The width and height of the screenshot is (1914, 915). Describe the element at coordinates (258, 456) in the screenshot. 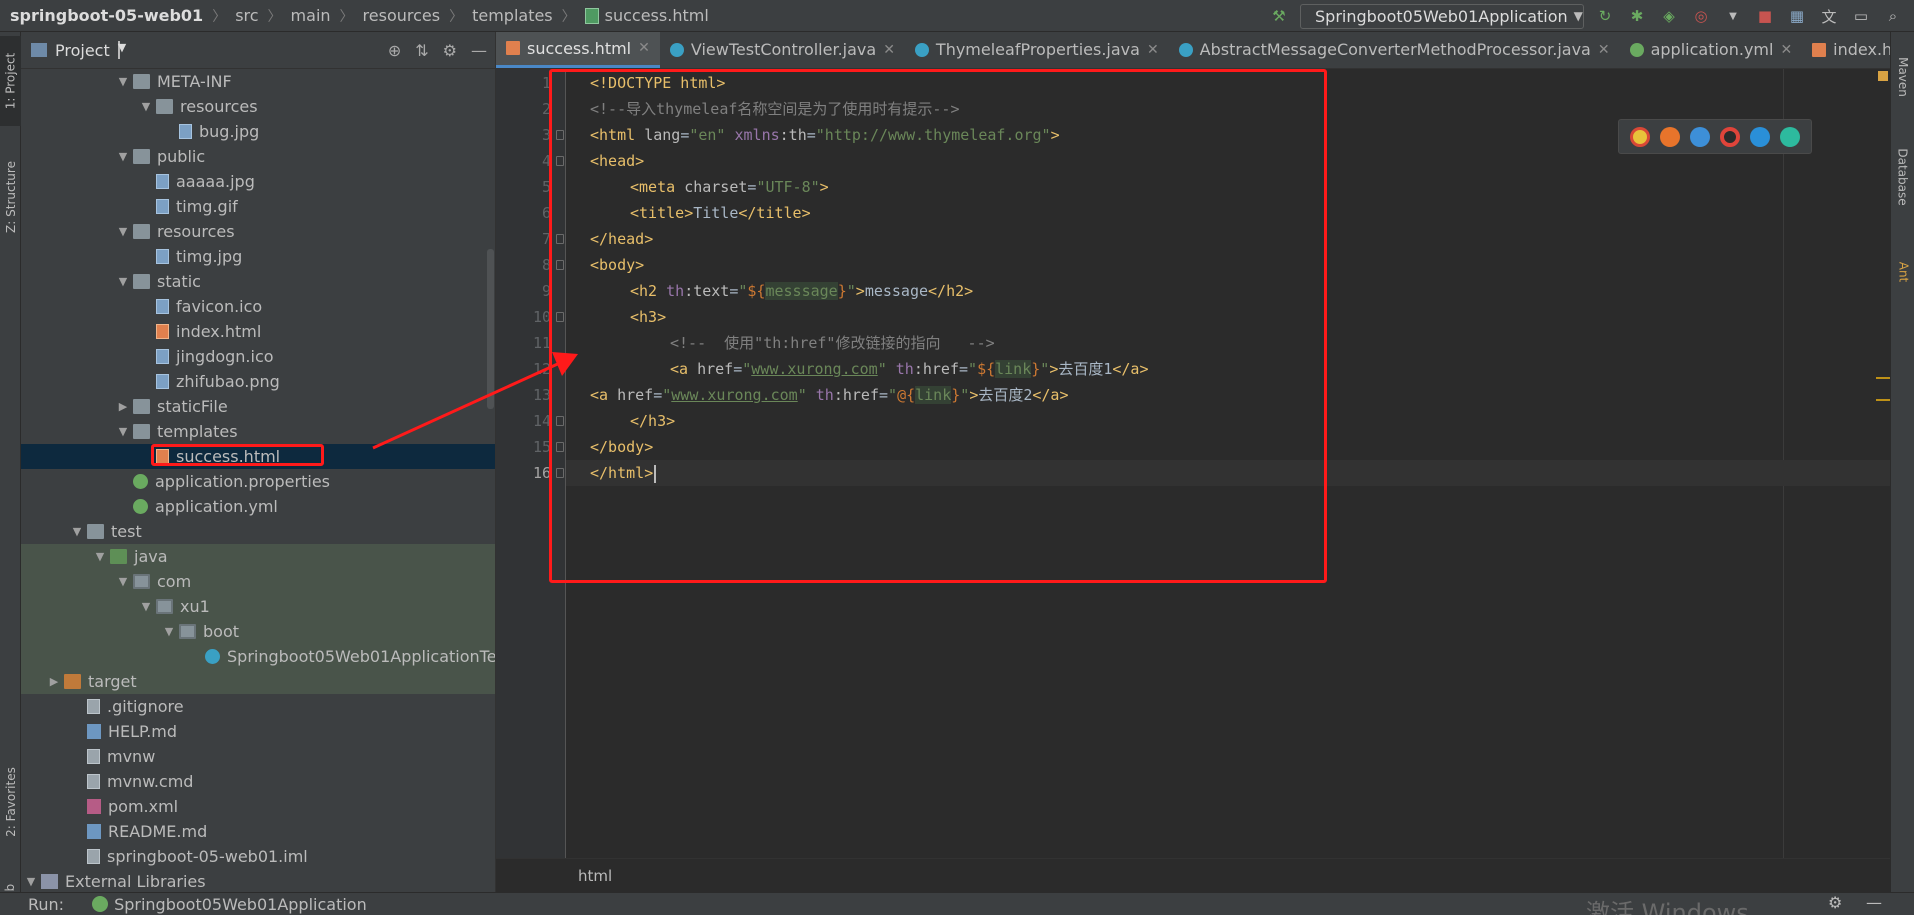

I see `tree-item-selected: success.html` at that location.